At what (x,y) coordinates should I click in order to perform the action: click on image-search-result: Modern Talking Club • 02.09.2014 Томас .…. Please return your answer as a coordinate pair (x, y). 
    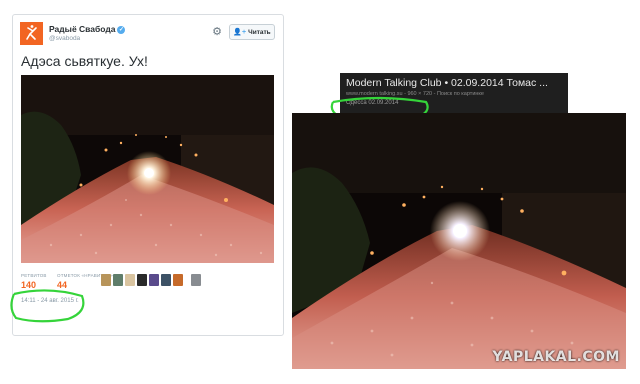
    Looking at the image, I should click on (454, 93).